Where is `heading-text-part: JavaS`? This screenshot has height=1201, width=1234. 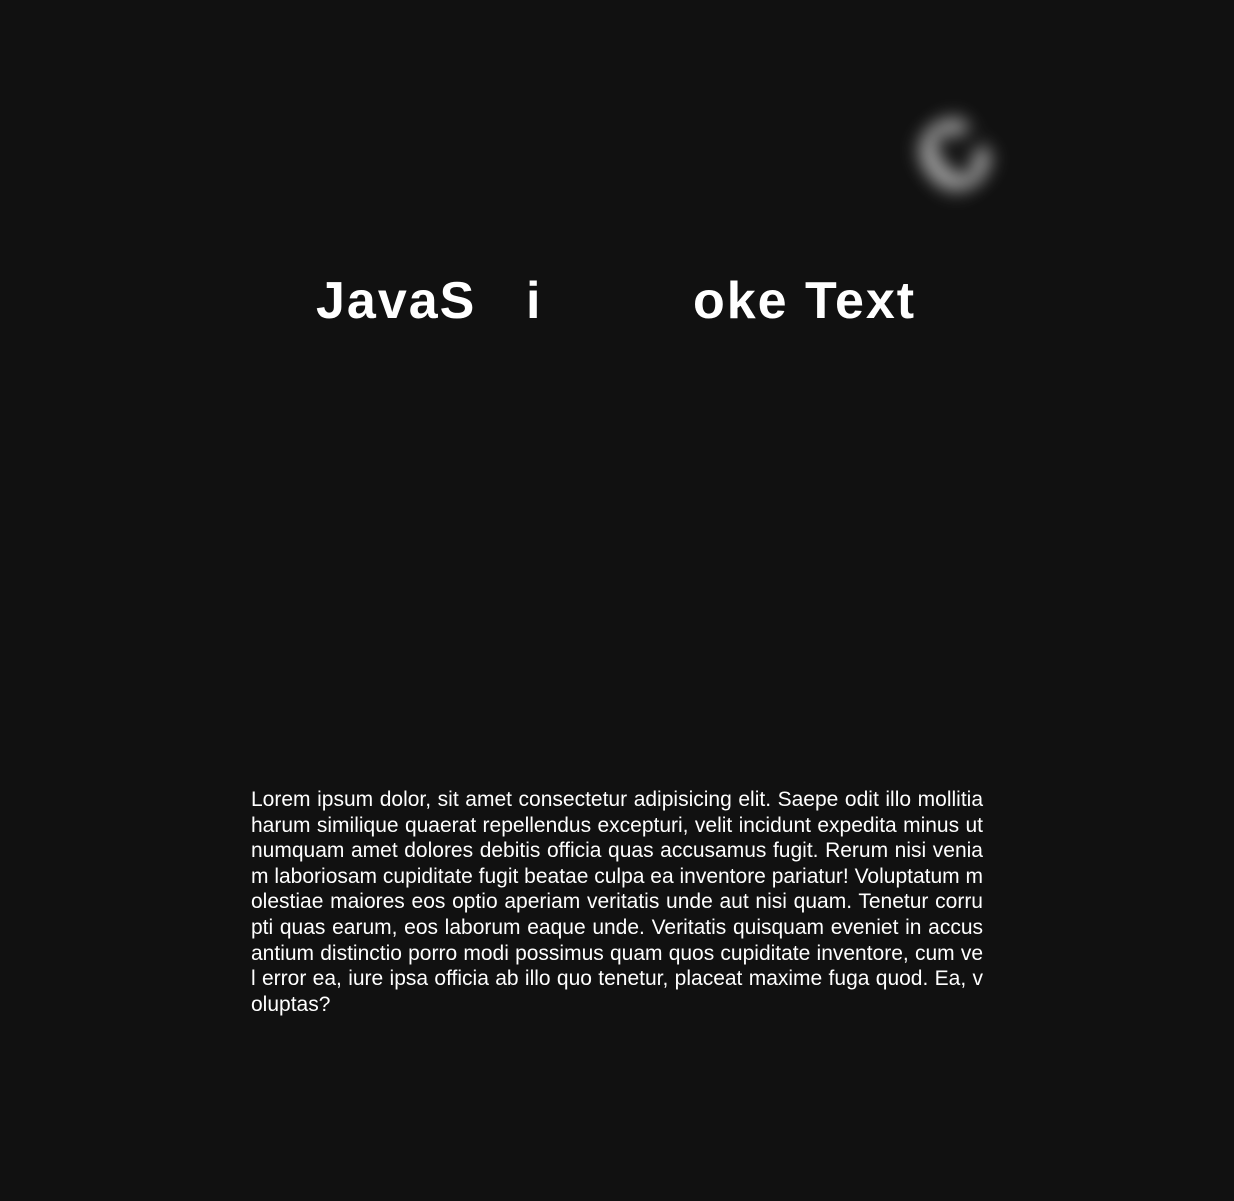 heading-text-part: JavaS is located at coordinates (396, 301).